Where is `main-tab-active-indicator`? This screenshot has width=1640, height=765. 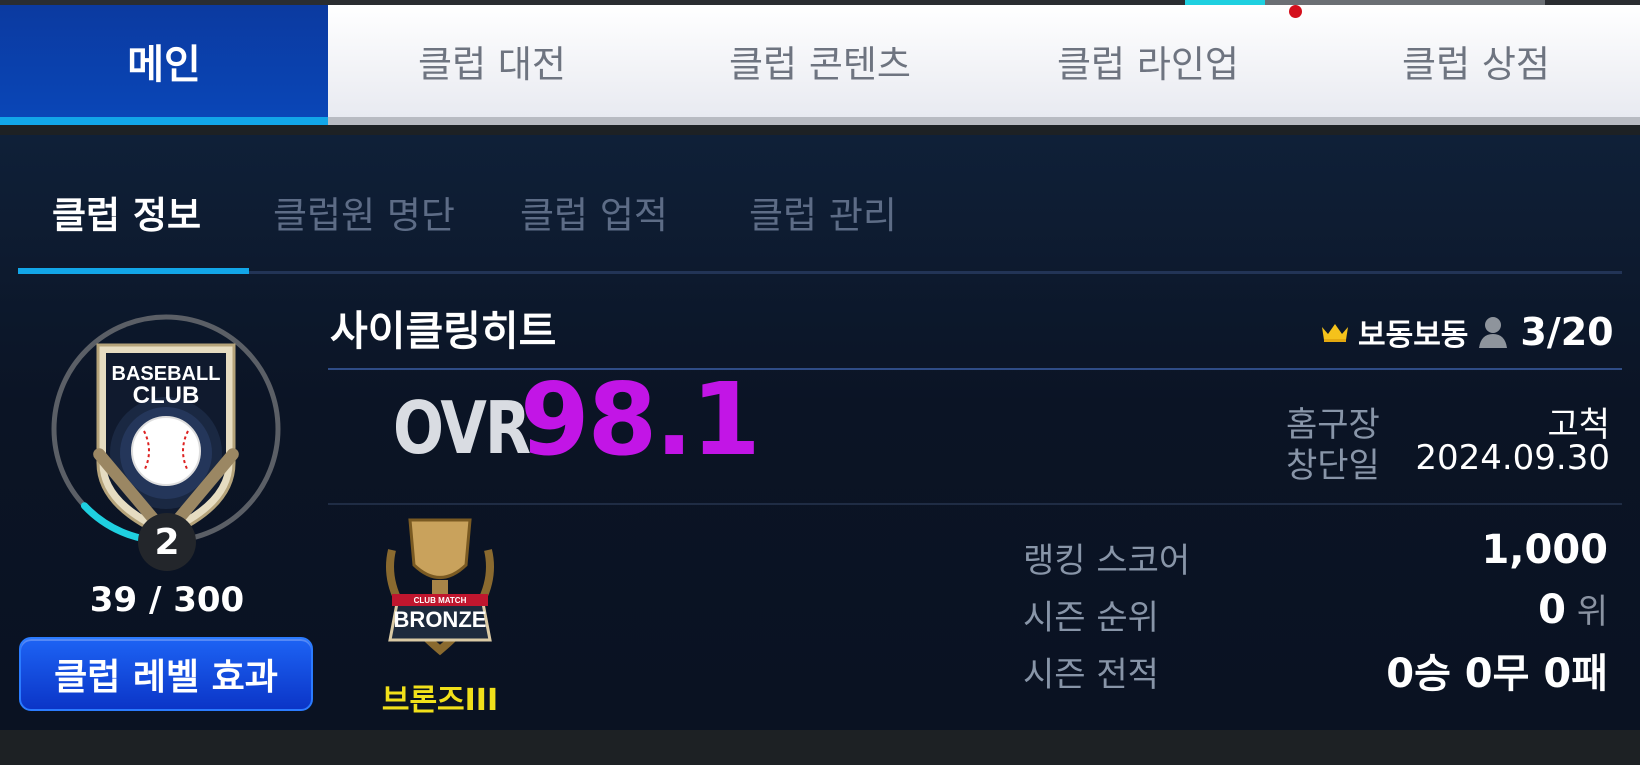 main-tab-active-indicator is located at coordinates (164, 121).